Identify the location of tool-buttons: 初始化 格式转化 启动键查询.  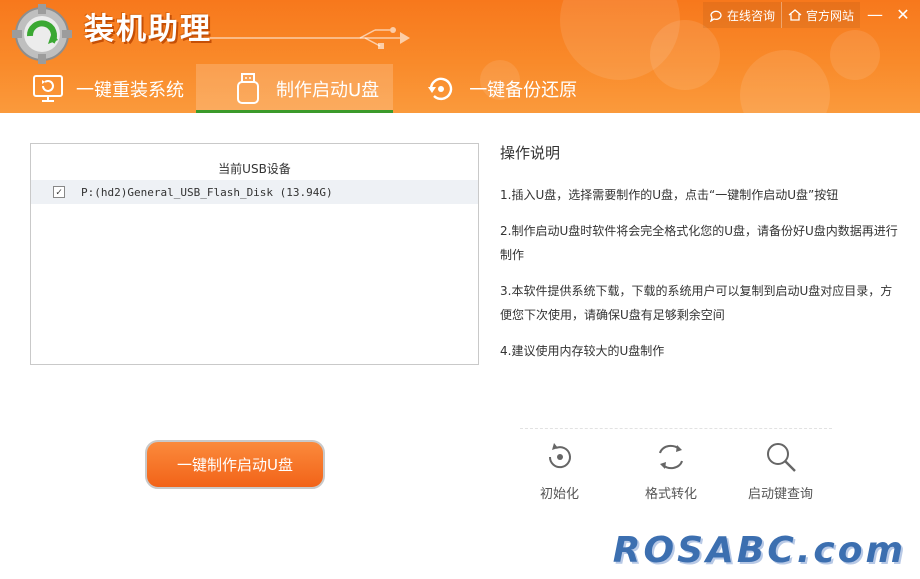
(676, 471).